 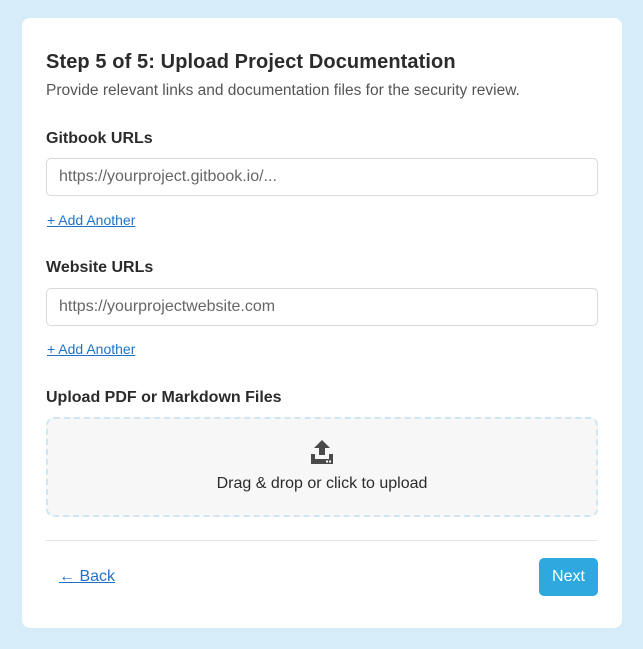 I want to click on gitbook-urls-label: Gitbook URLs, so click(x=99, y=138).